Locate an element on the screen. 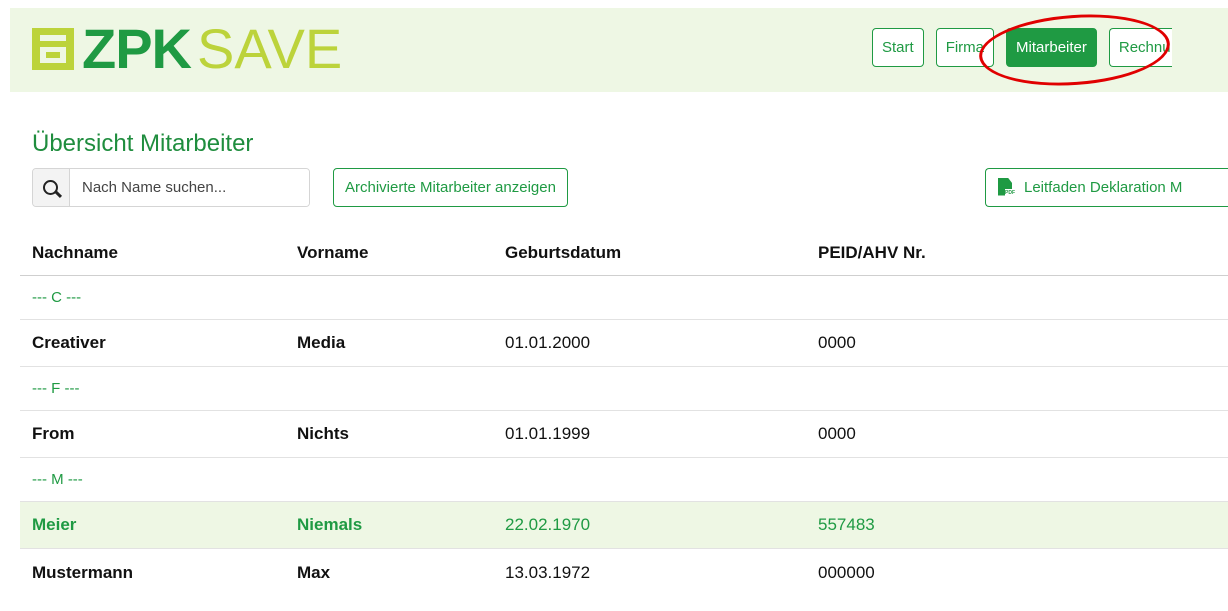 The width and height of the screenshot is (1228, 611). nav-mitarbeiter-button: Mitarbeiter is located at coordinates (1051, 47).